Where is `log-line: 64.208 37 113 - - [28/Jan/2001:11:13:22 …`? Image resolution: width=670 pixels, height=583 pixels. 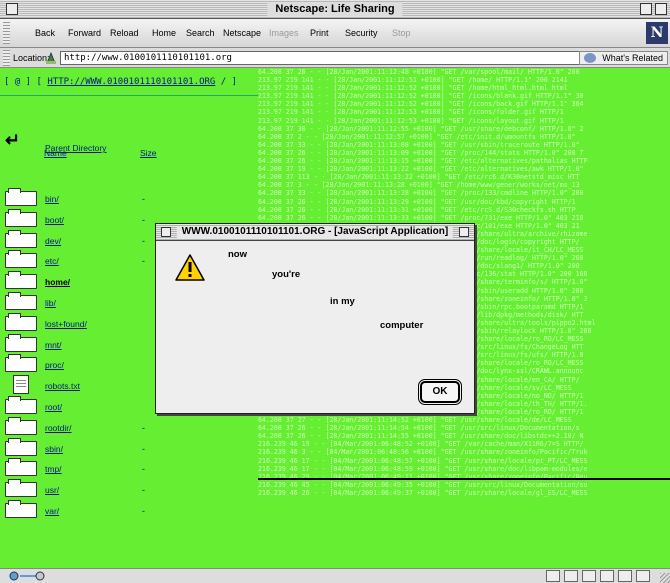 log-line: 64.208 37 113 - - [28/Jan/2001:11:13:22 … is located at coordinates (419, 177).